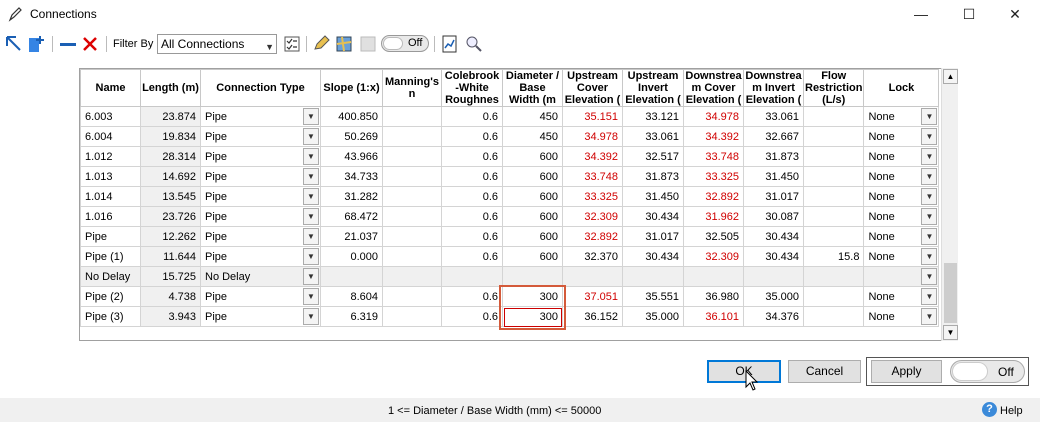  What do you see at coordinates (351, 136) in the screenshot?
I see `cell-slope: 50.269` at bounding box center [351, 136].